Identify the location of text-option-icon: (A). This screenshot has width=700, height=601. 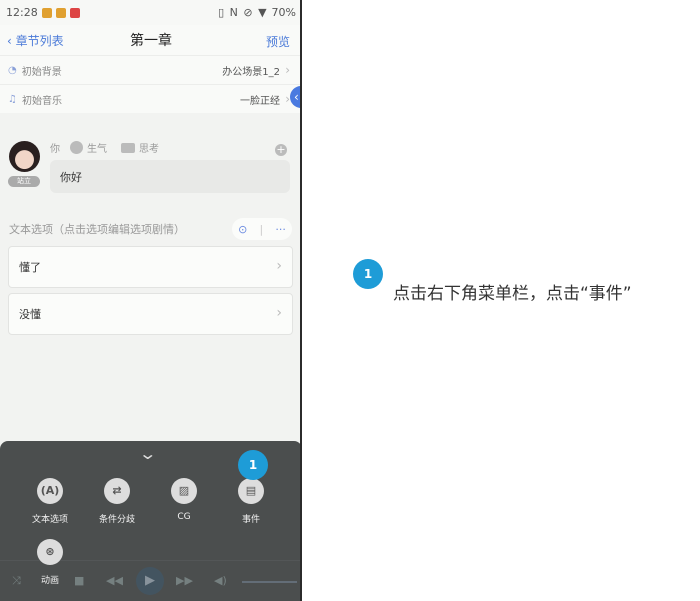
(50, 491).